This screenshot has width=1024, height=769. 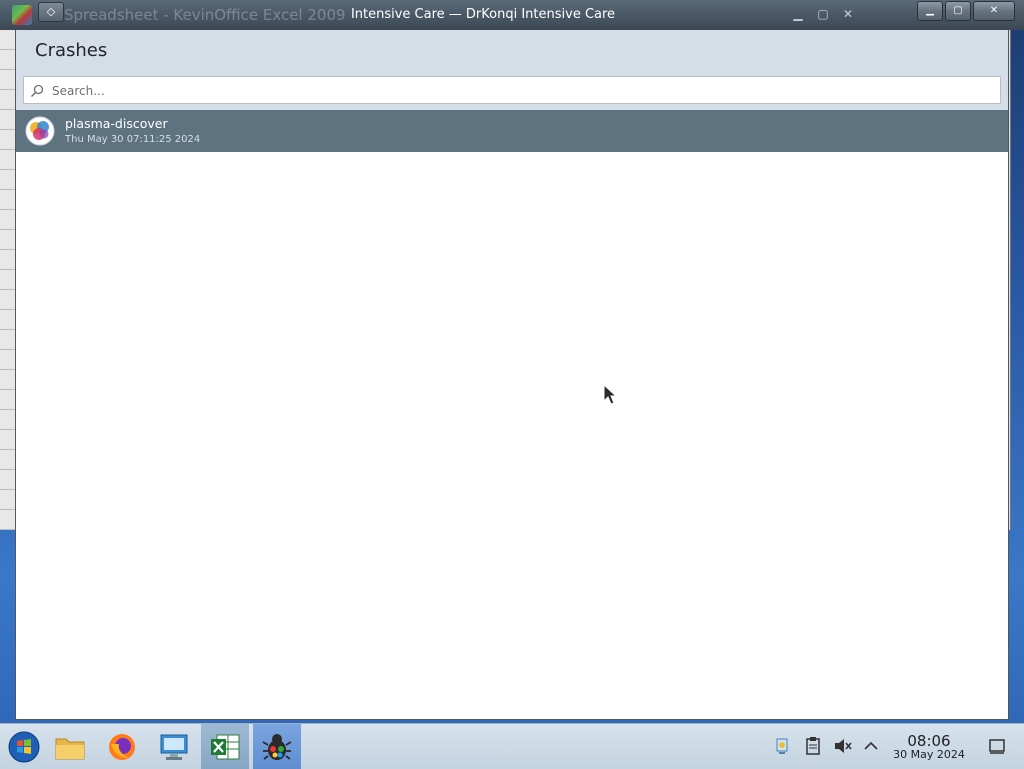 I want to click on crash-list: plasma-discover Thu May 30 07:11:25 2024, so click(x=512, y=131).